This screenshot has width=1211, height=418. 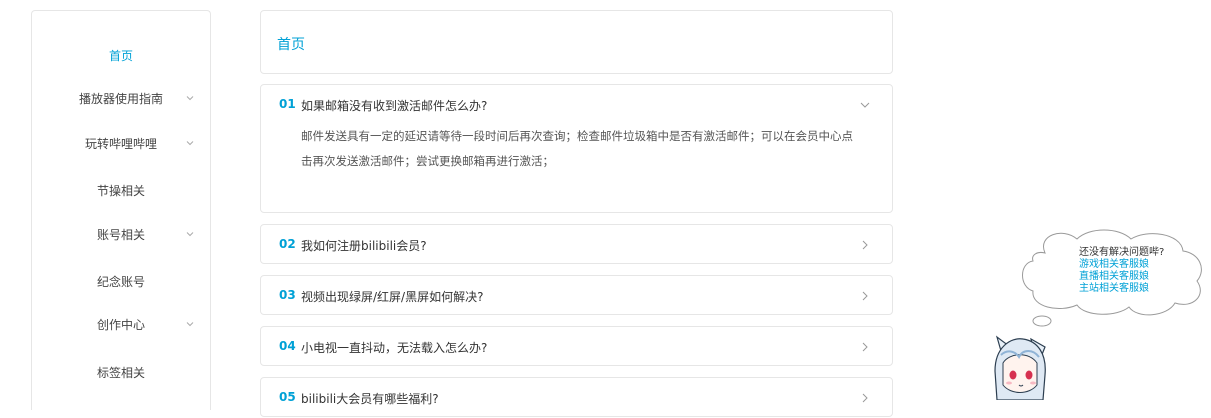 I want to click on help-link-main: 主站相关客服娘, so click(x=1121, y=289).